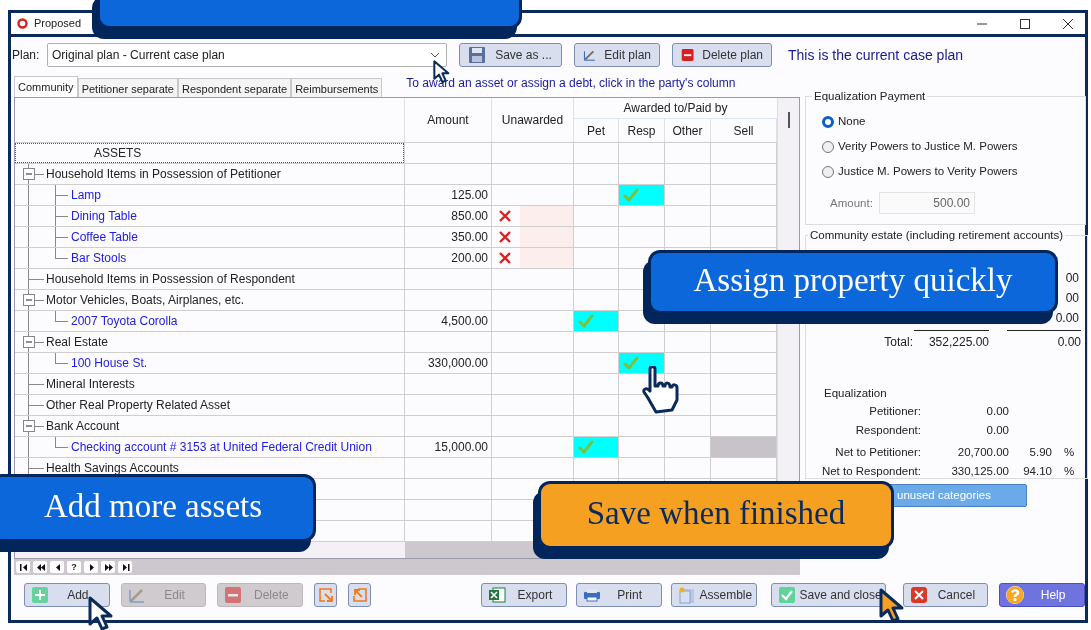  I want to click on tab: Respondent separate, so click(234, 87).